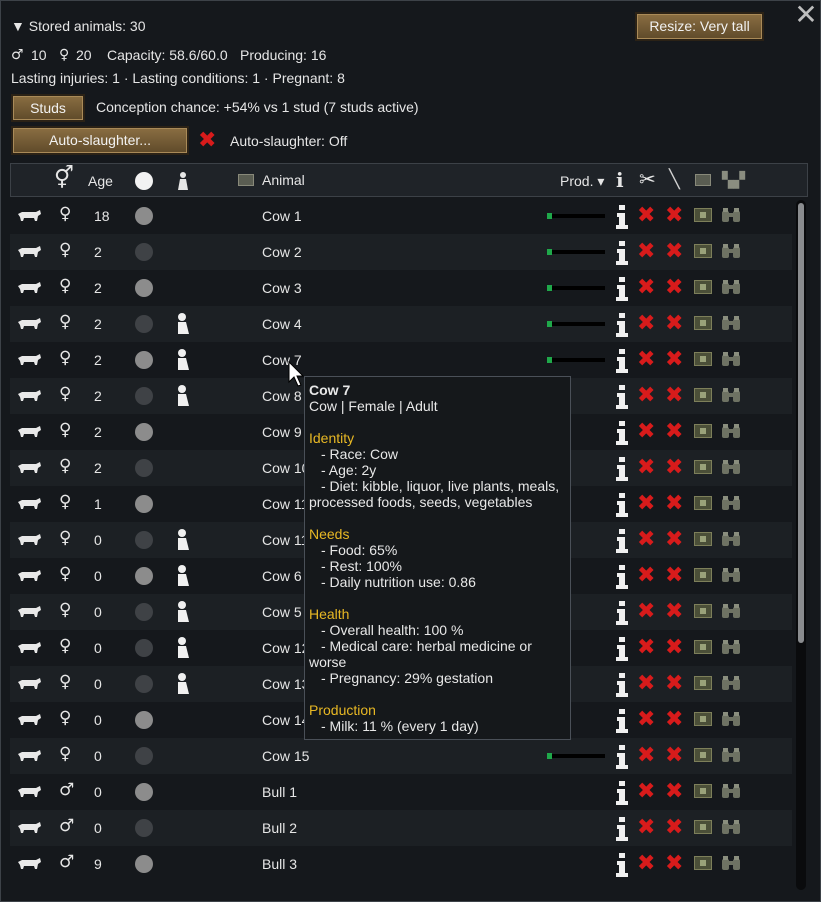  Describe the element at coordinates (401, 360) in the screenshot. I see `table-row: ♀ 2 Cow 7 ✖ ✖` at that location.